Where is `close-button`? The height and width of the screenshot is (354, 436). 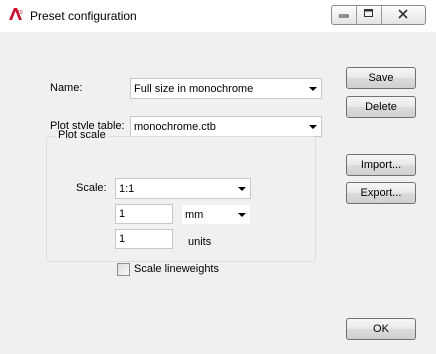 close-button is located at coordinates (403, 15).